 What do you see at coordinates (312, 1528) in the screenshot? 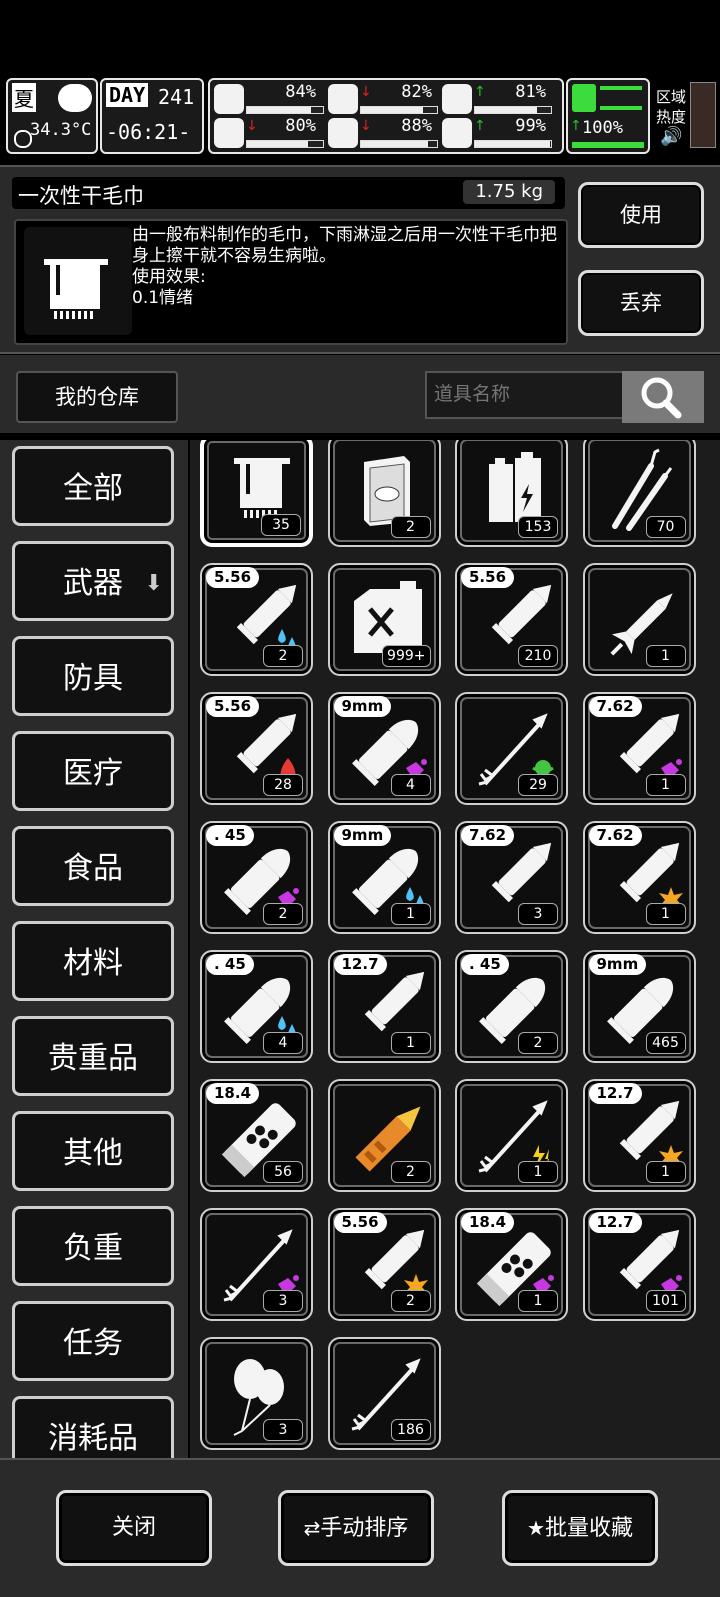
I see `sort-arrows-icon: ⇄` at bounding box center [312, 1528].